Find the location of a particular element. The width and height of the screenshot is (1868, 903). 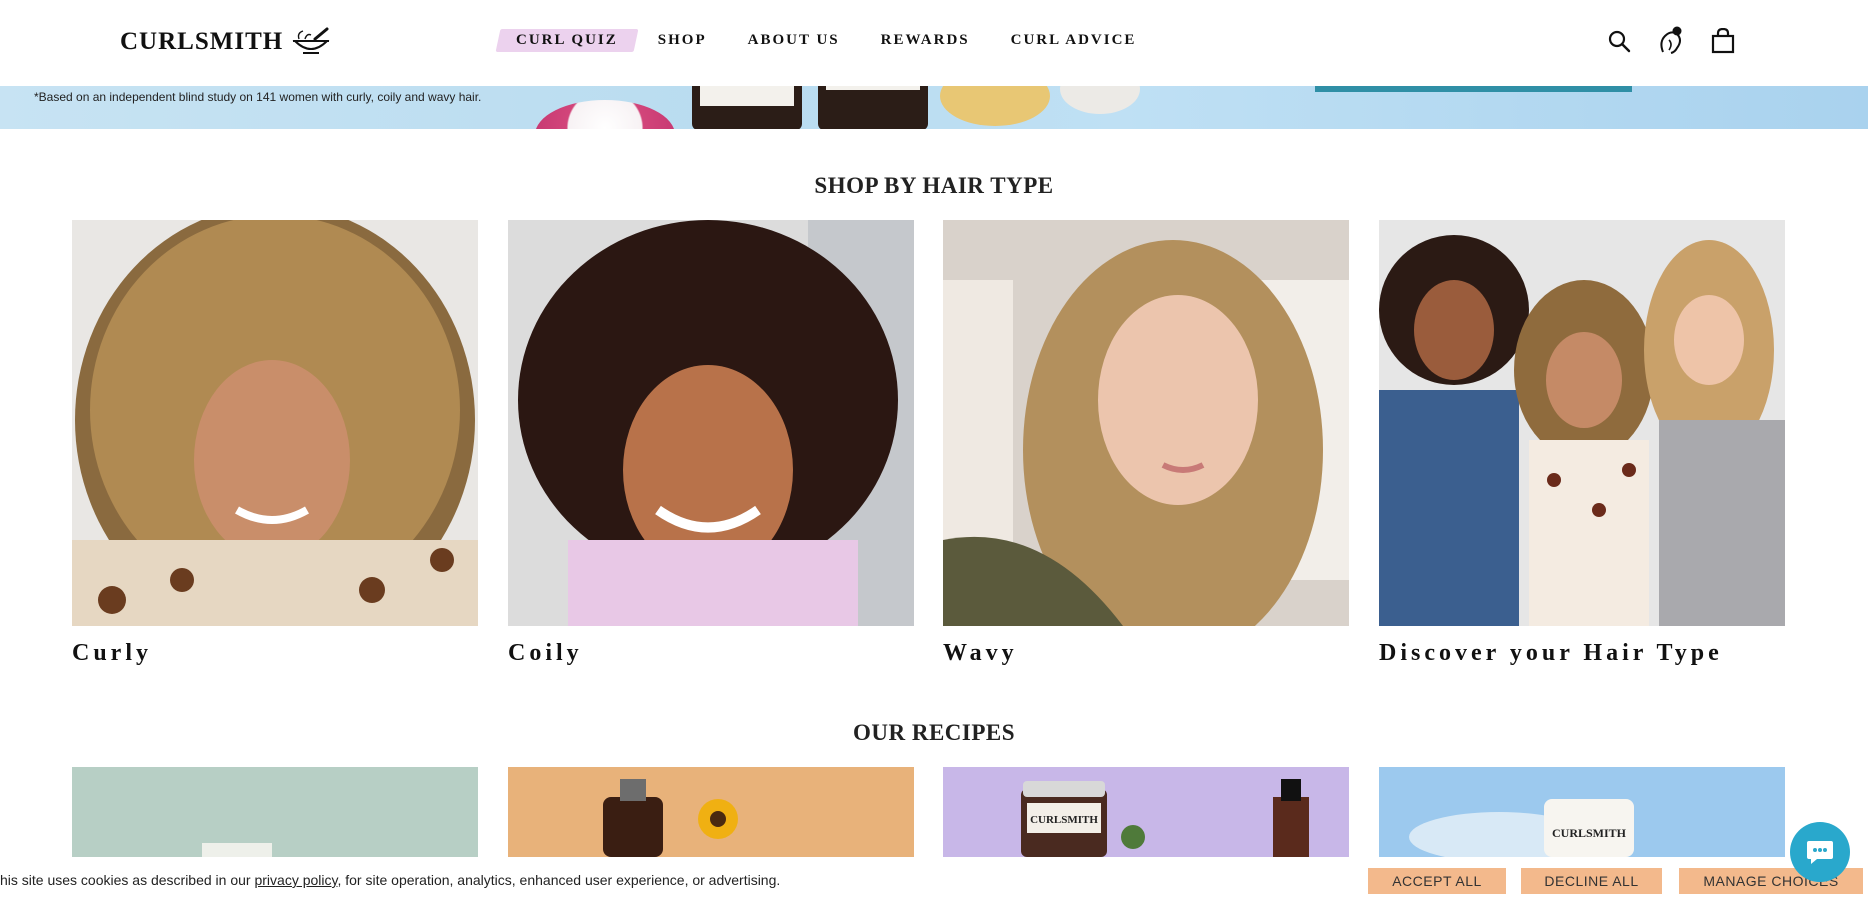

hair-type-label-coily: Coily is located at coordinates (545, 653).